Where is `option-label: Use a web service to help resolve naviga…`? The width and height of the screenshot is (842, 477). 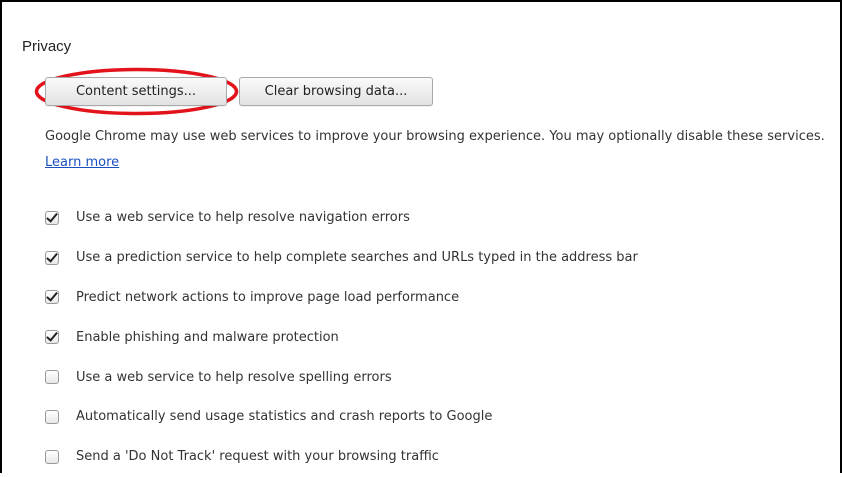
option-label: Use a web service to help resolve naviga… is located at coordinates (243, 218).